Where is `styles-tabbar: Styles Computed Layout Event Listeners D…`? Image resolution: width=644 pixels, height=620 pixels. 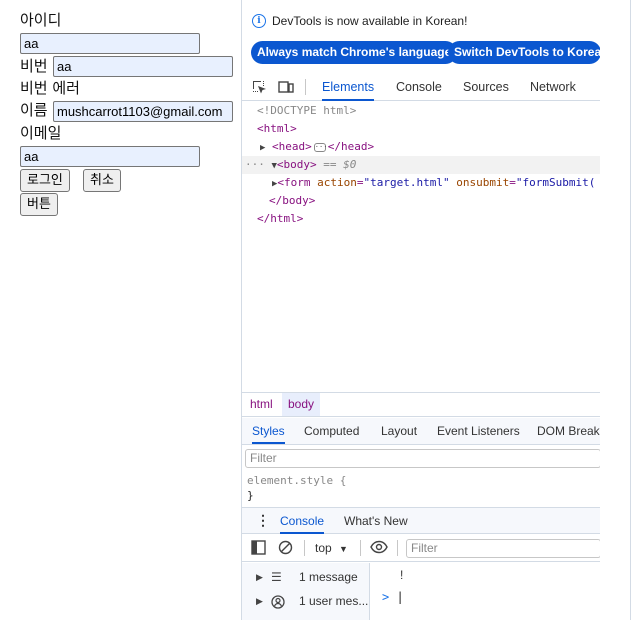 styles-tabbar: Styles Computed Layout Event Listeners D… is located at coordinates (421, 431).